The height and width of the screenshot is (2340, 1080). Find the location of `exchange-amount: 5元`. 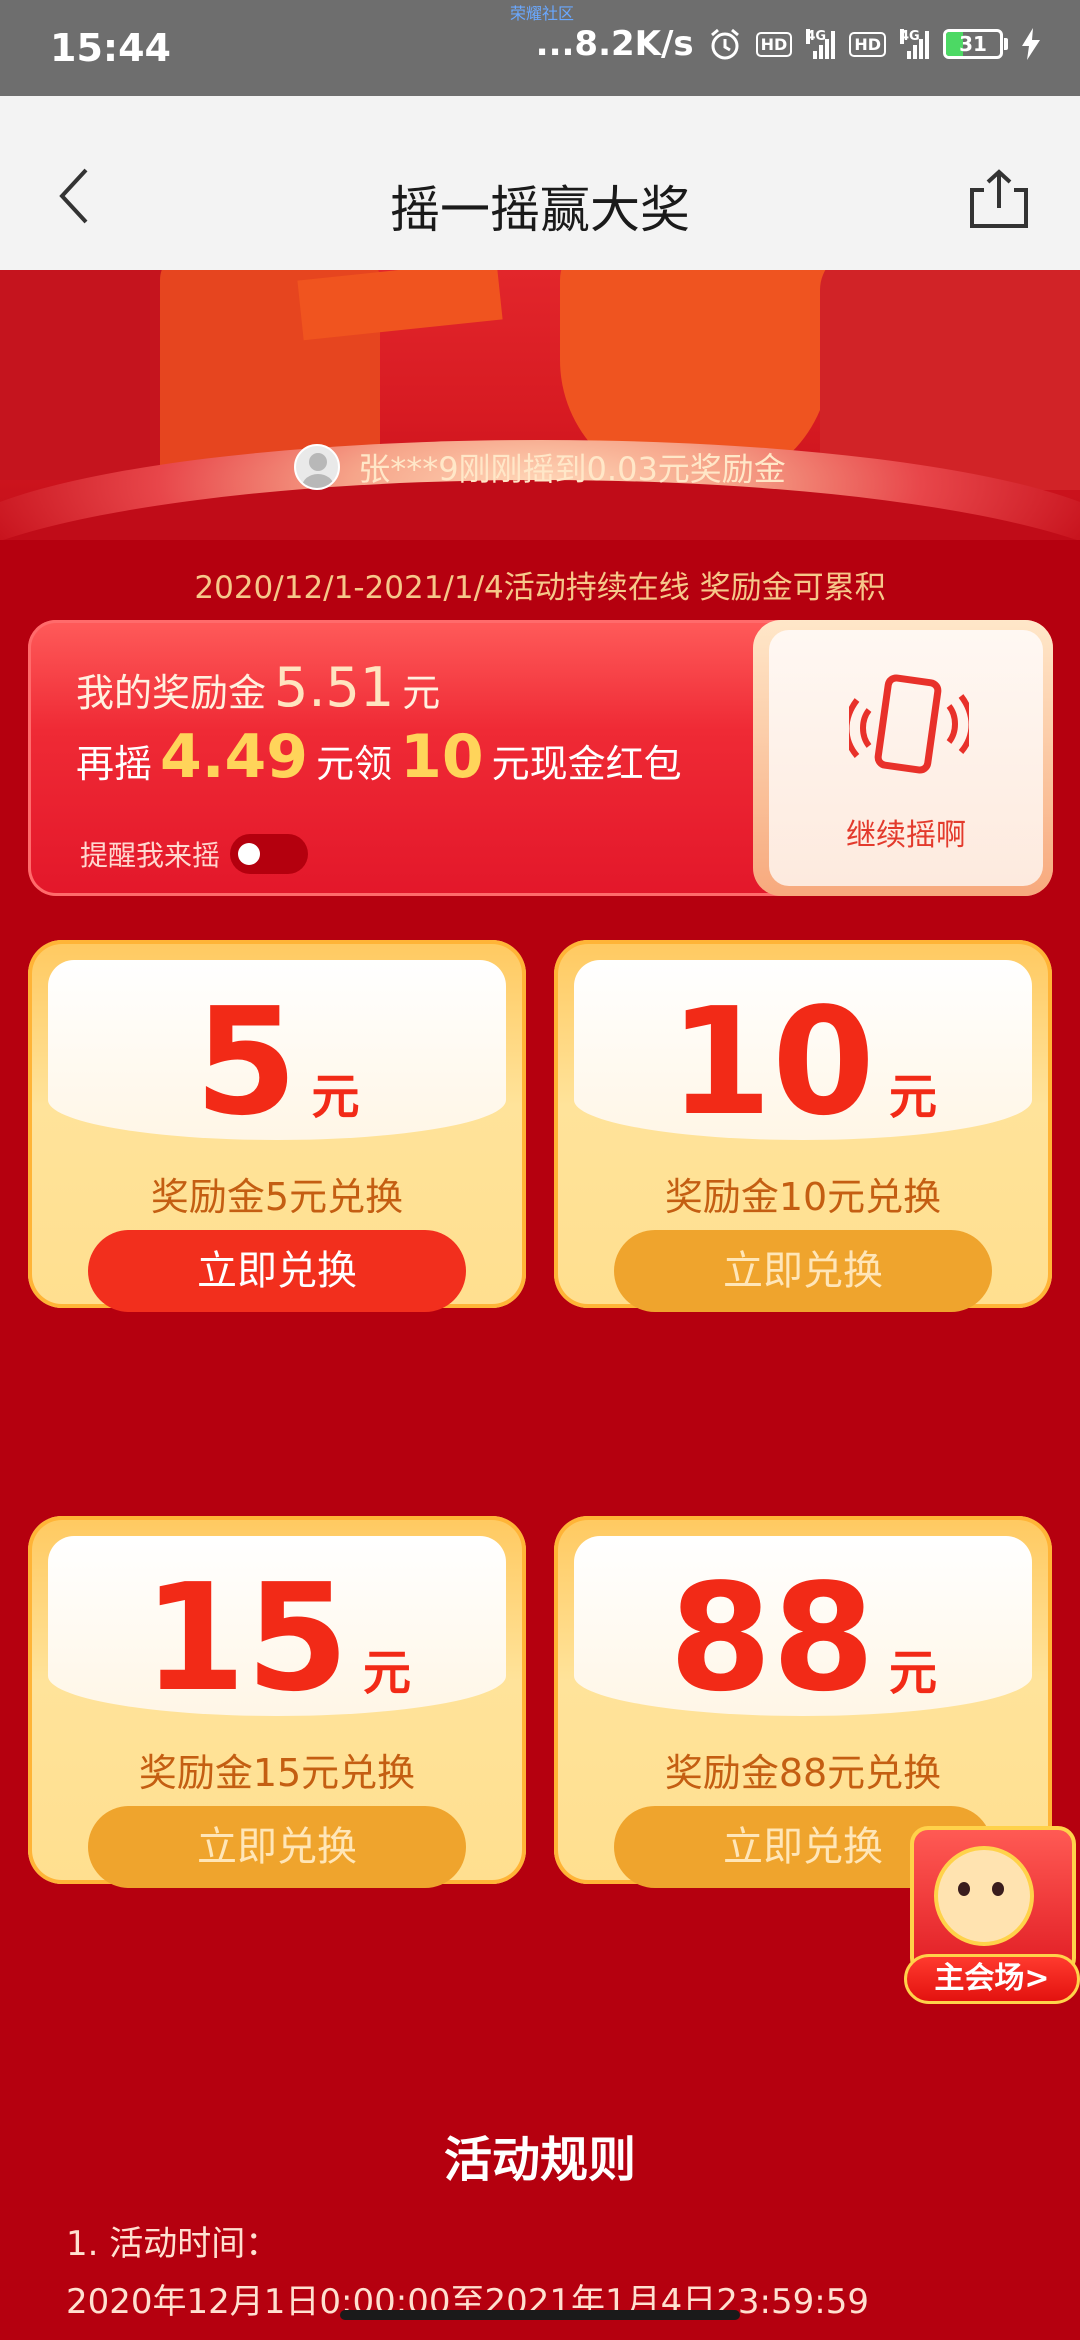

exchange-amount: 5元 is located at coordinates (277, 1062).